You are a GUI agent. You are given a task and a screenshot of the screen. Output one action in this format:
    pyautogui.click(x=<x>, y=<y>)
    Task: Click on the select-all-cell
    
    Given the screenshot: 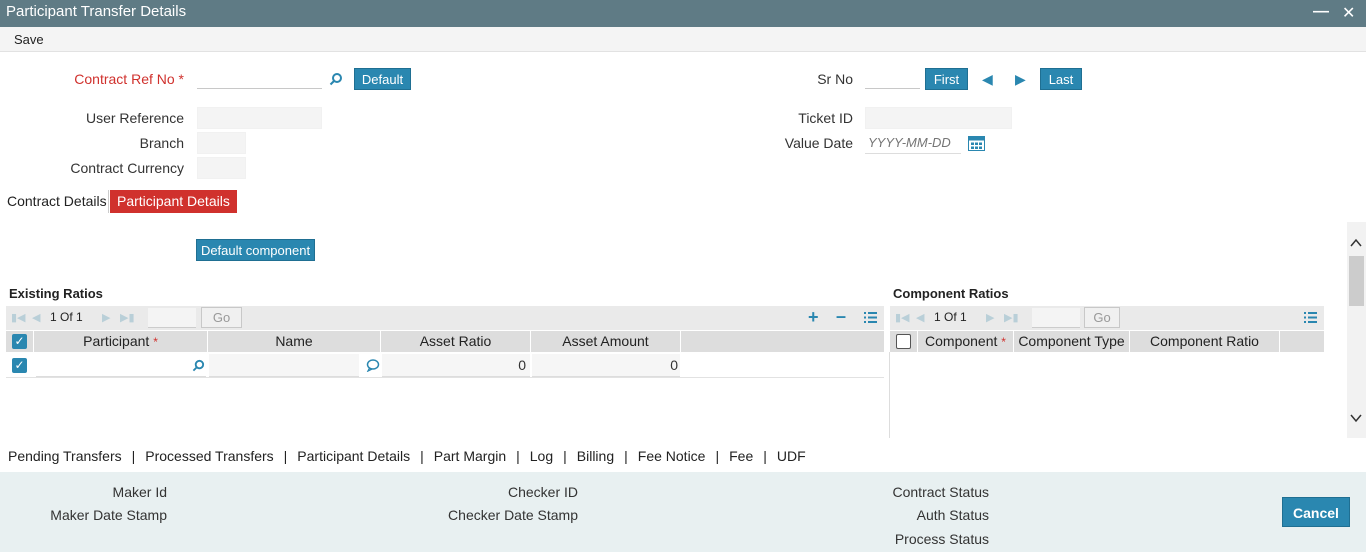 What is the action you would take?
    pyautogui.click(x=904, y=341)
    